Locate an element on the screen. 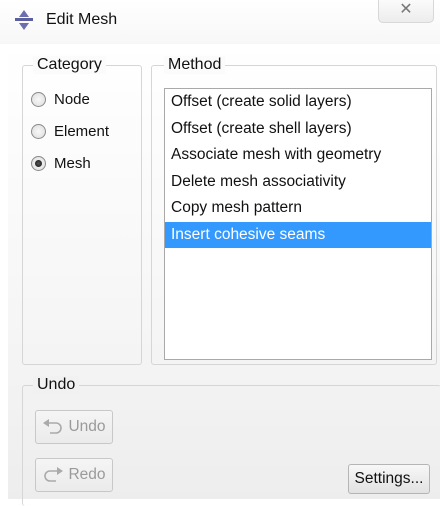 This screenshot has height=506, width=440. close-button: ✕ is located at coordinates (406, 11).